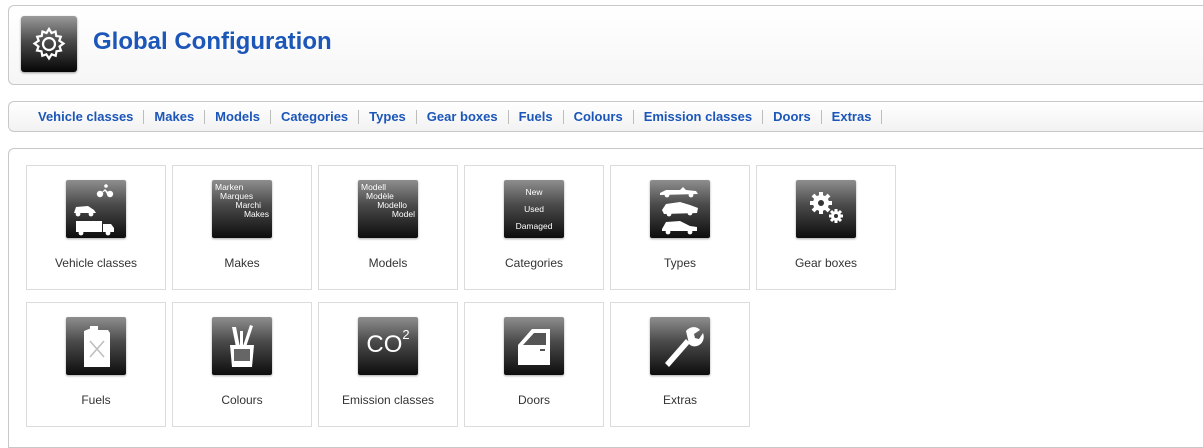 Image resolution: width=1203 pixels, height=448 pixels. Describe the element at coordinates (792, 116) in the screenshot. I see `tab-doors: Doors` at that location.